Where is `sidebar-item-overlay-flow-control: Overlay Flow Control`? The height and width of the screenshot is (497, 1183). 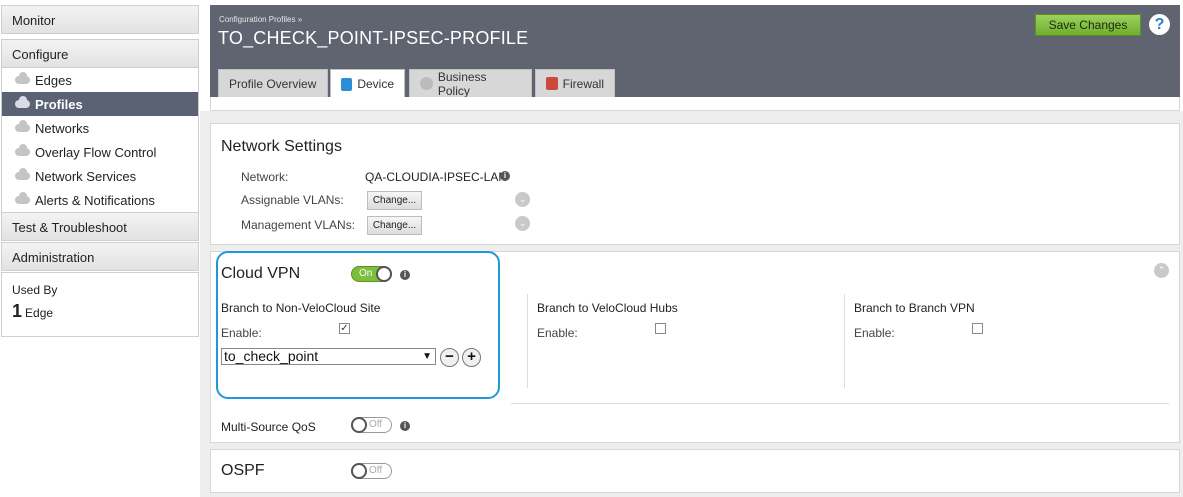 sidebar-item-overlay-flow-control: Overlay Flow Control is located at coordinates (100, 152).